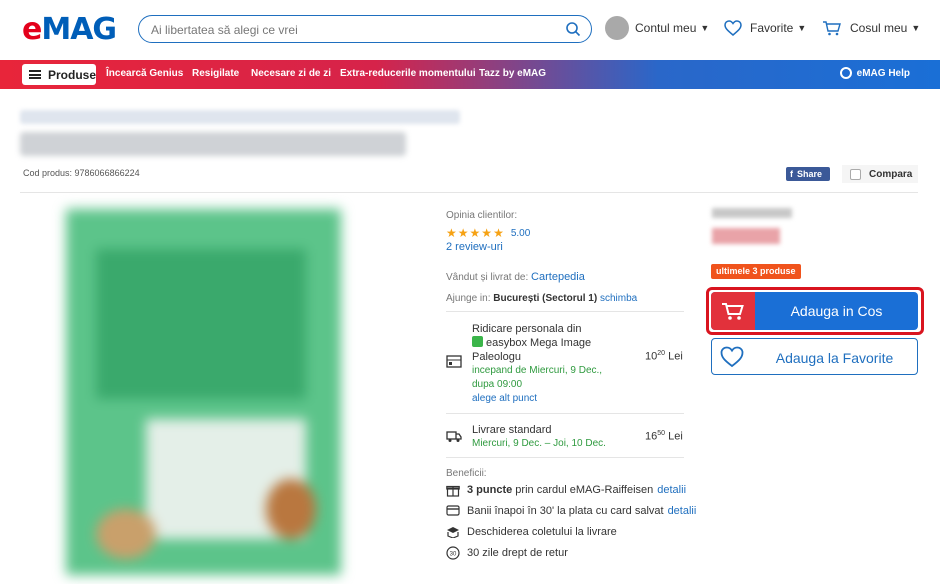 Image resolution: width=940 pixels, height=584 pixels. What do you see at coordinates (879, 28) in the screenshot?
I see `cart-label: Cosul meu` at bounding box center [879, 28].